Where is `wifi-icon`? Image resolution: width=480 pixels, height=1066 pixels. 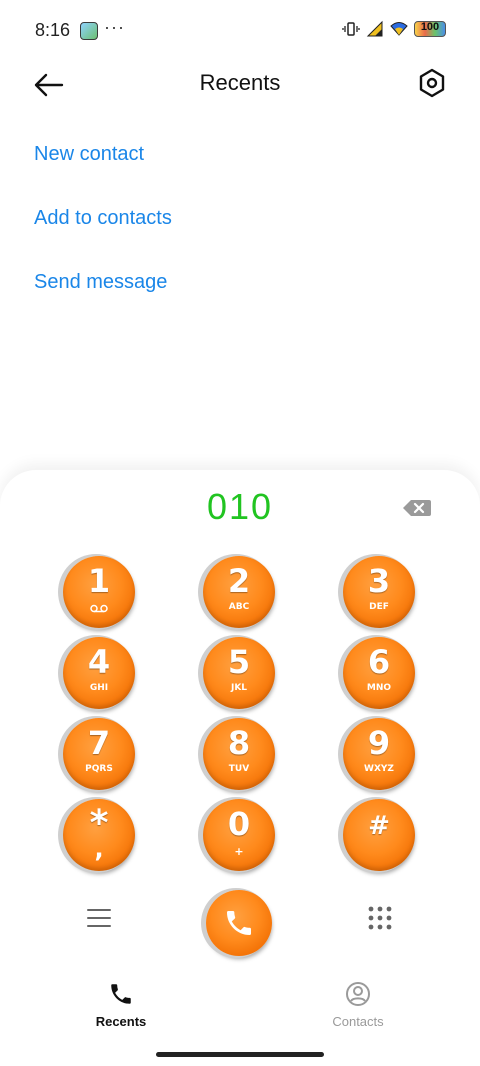 wifi-icon is located at coordinates (399, 29).